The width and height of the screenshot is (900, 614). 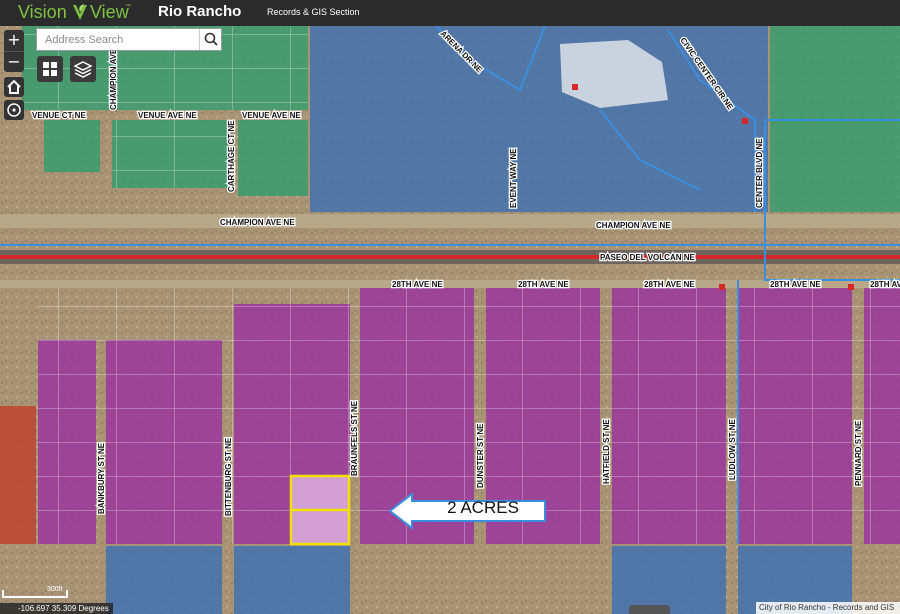 I want to click on zoom-out-button: −, so click(x=14, y=61).